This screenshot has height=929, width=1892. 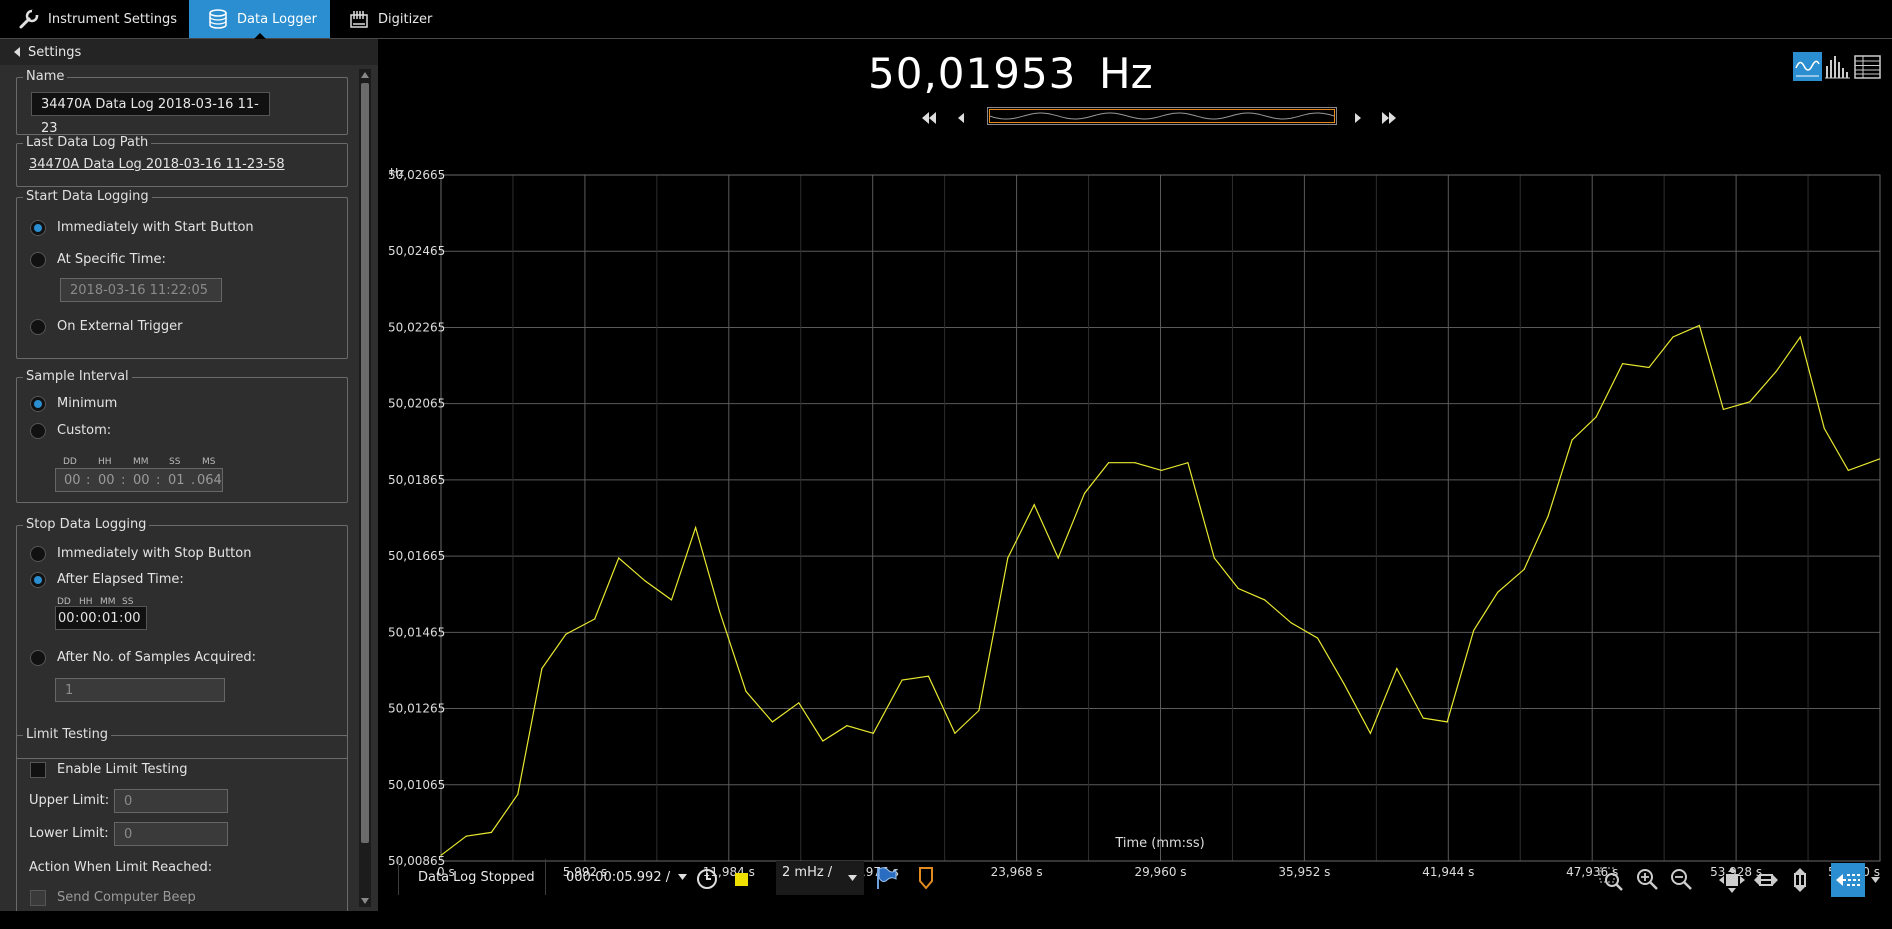 What do you see at coordinates (157, 165) in the screenshot?
I see `last-path-link: 34470A Data Log 2018-03-16 11-23-58` at bounding box center [157, 165].